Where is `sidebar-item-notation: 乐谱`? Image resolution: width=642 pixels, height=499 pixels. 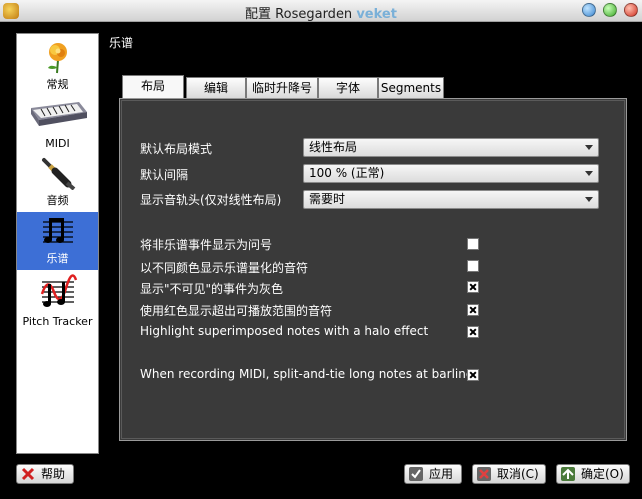 sidebar-item-notation: 乐谱 is located at coordinates (57, 241).